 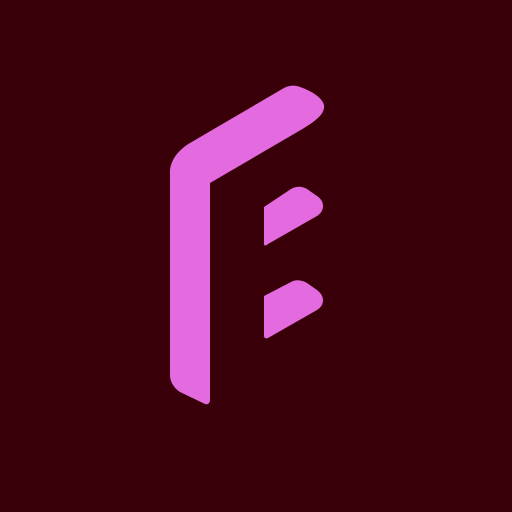 What do you see at coordinates (293, 216) in the screenshot?
I see `logo-upper-bar` at bounding box center [293, 216].